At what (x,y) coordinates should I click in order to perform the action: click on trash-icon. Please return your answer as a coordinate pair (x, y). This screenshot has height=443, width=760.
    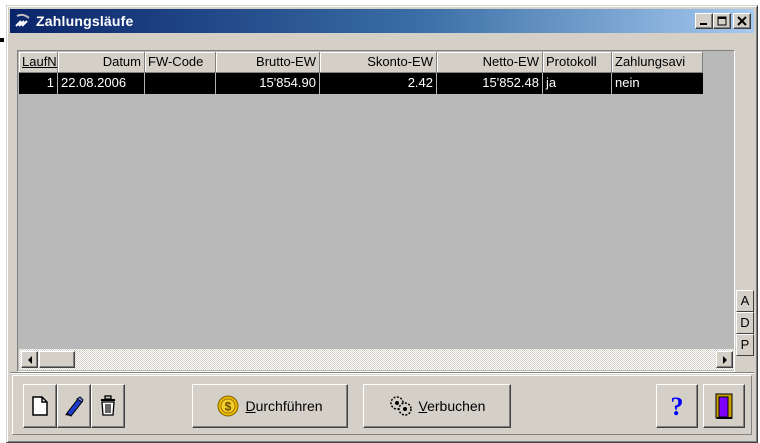
    Looking at the image, I should click on (108, 405).